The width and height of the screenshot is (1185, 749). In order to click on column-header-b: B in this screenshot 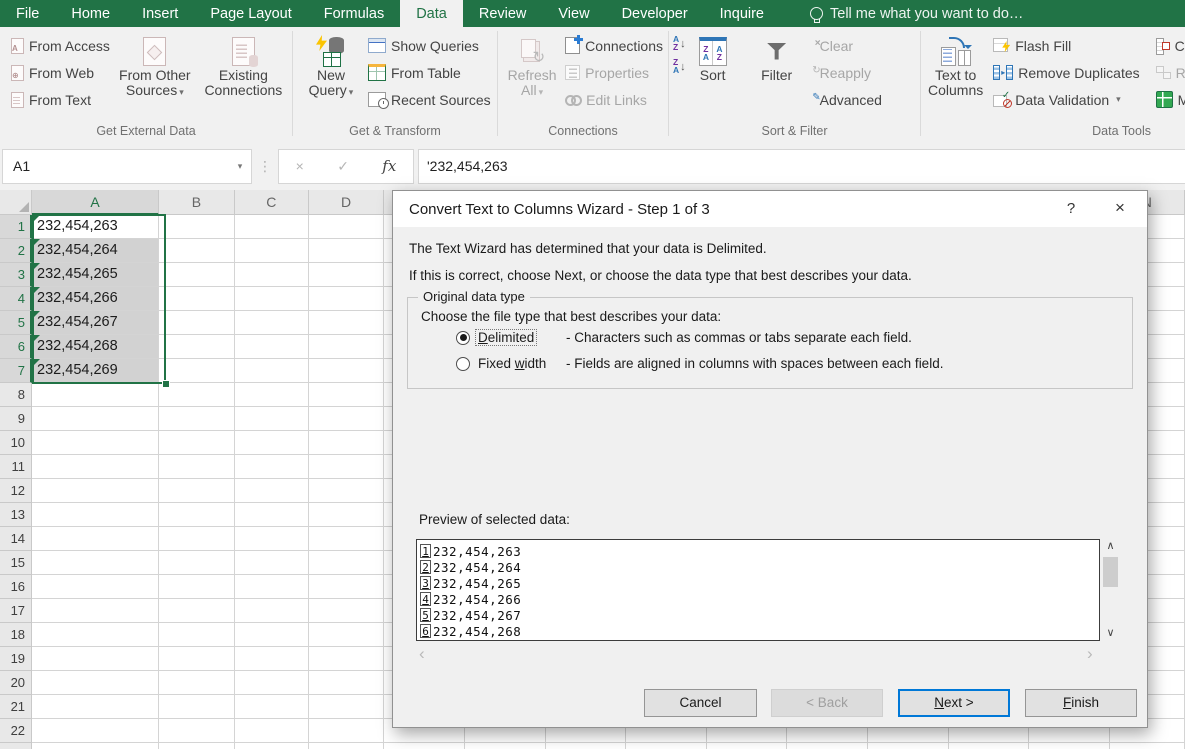, I will do `click(197, 202)`.